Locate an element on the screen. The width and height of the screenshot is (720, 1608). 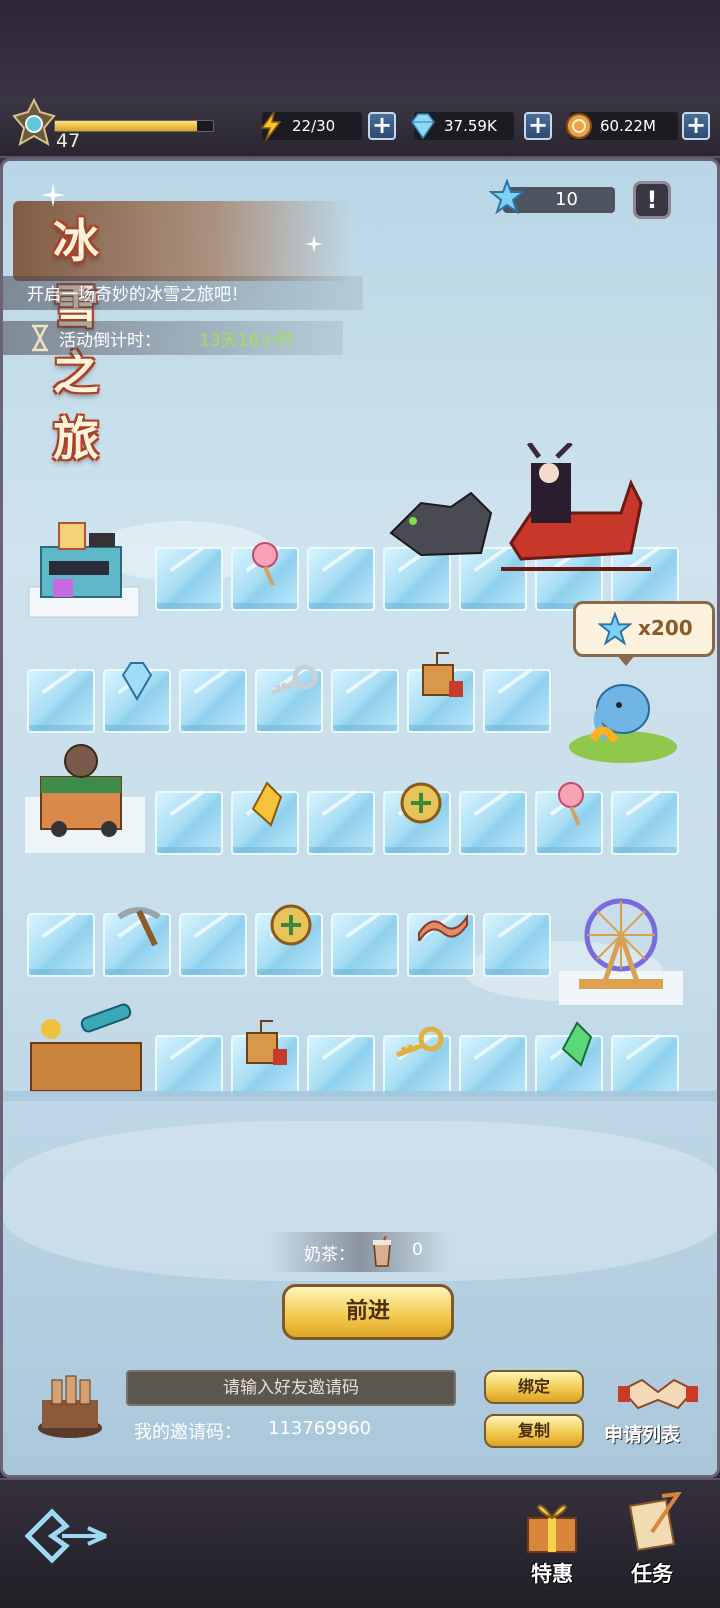
energy-counter: 22/30 is located at coordinates (311, 126).